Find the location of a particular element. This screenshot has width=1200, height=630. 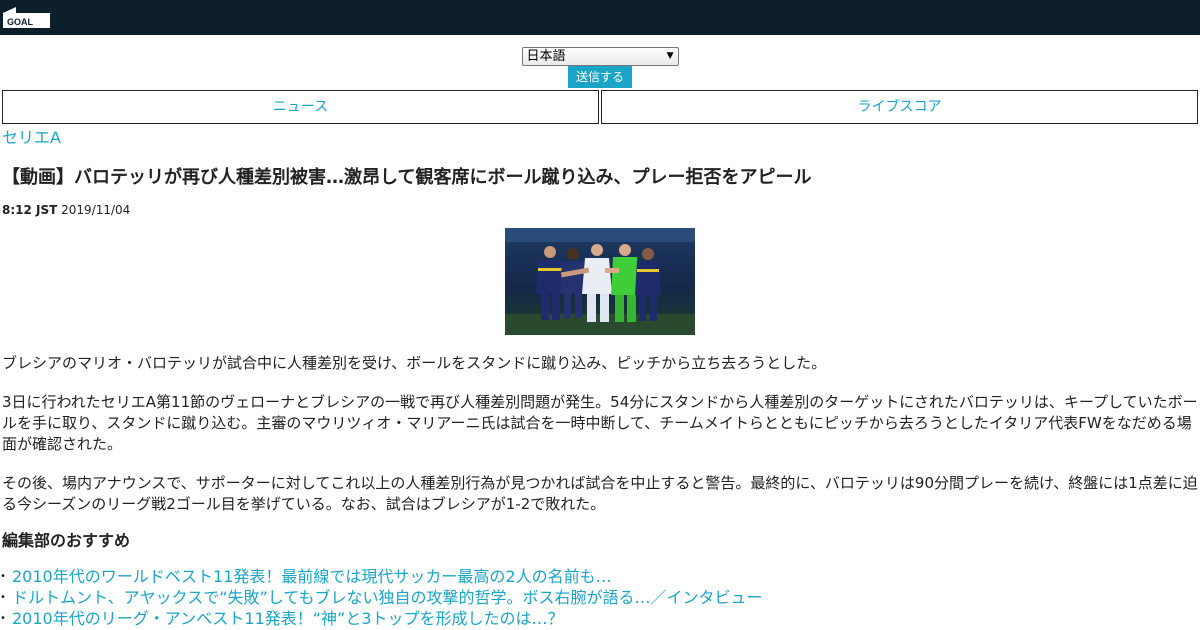

language-select: 日本語 ▼ is located at coordinates (600, 56).